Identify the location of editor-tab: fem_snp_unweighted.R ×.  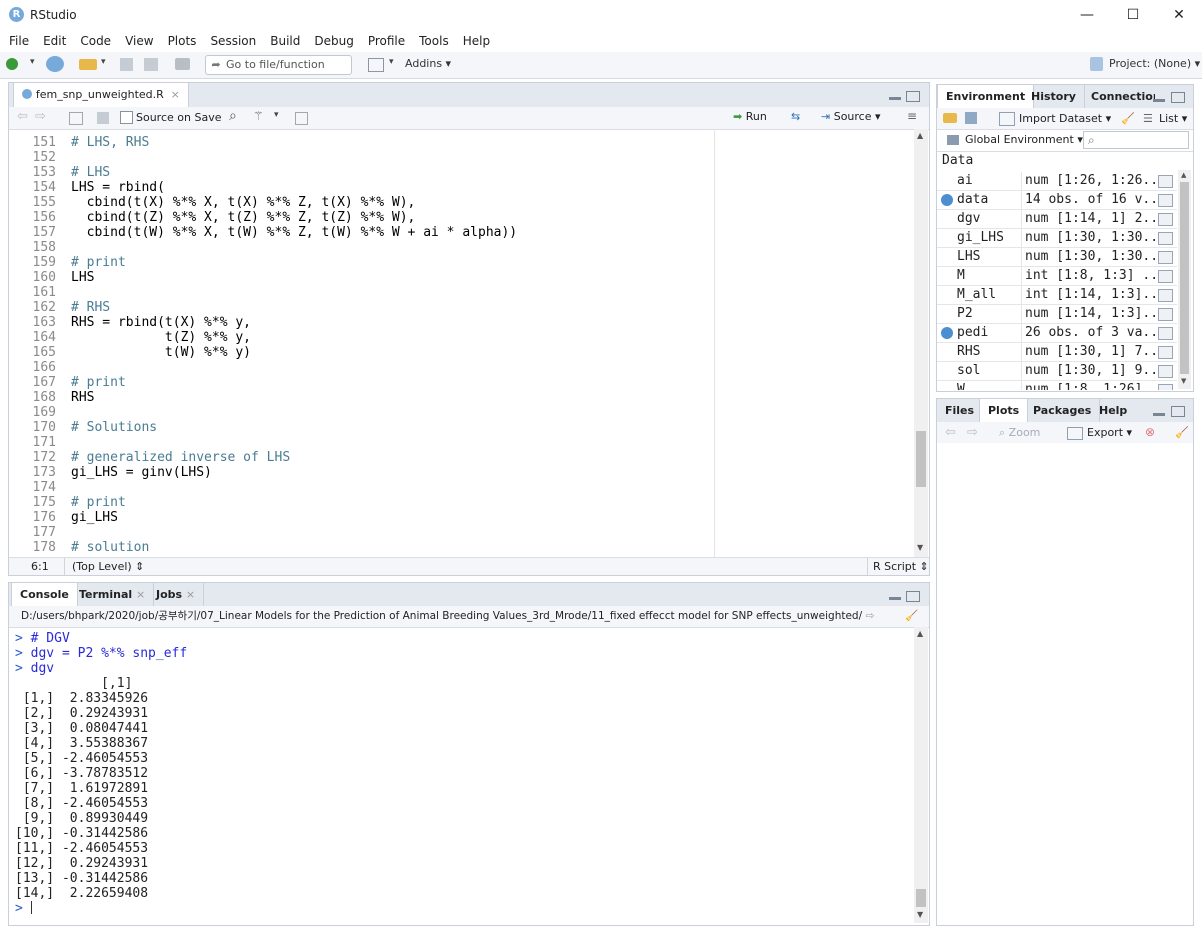
(101, 95).